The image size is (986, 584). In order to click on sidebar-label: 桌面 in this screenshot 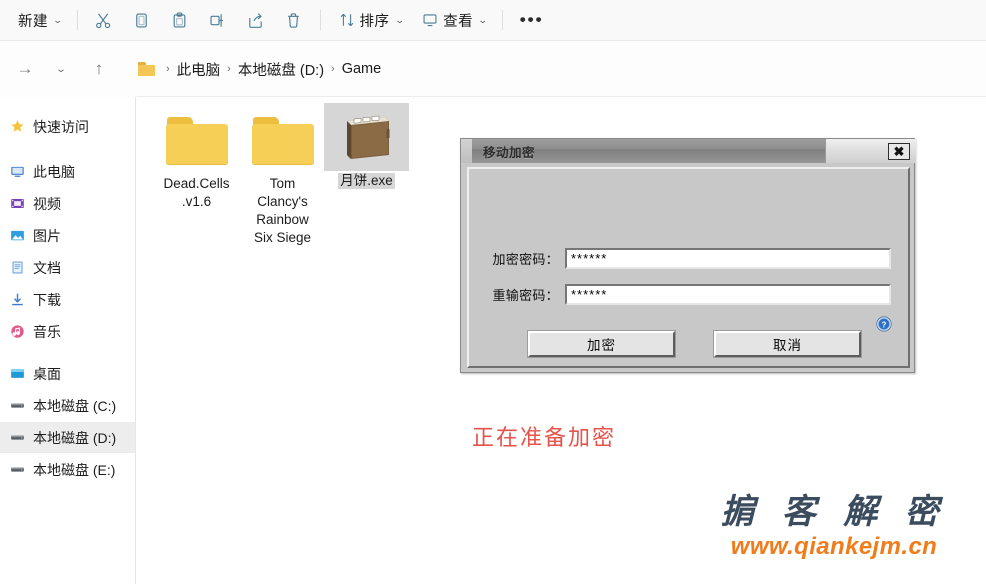, I will do `click(47, 373)`.